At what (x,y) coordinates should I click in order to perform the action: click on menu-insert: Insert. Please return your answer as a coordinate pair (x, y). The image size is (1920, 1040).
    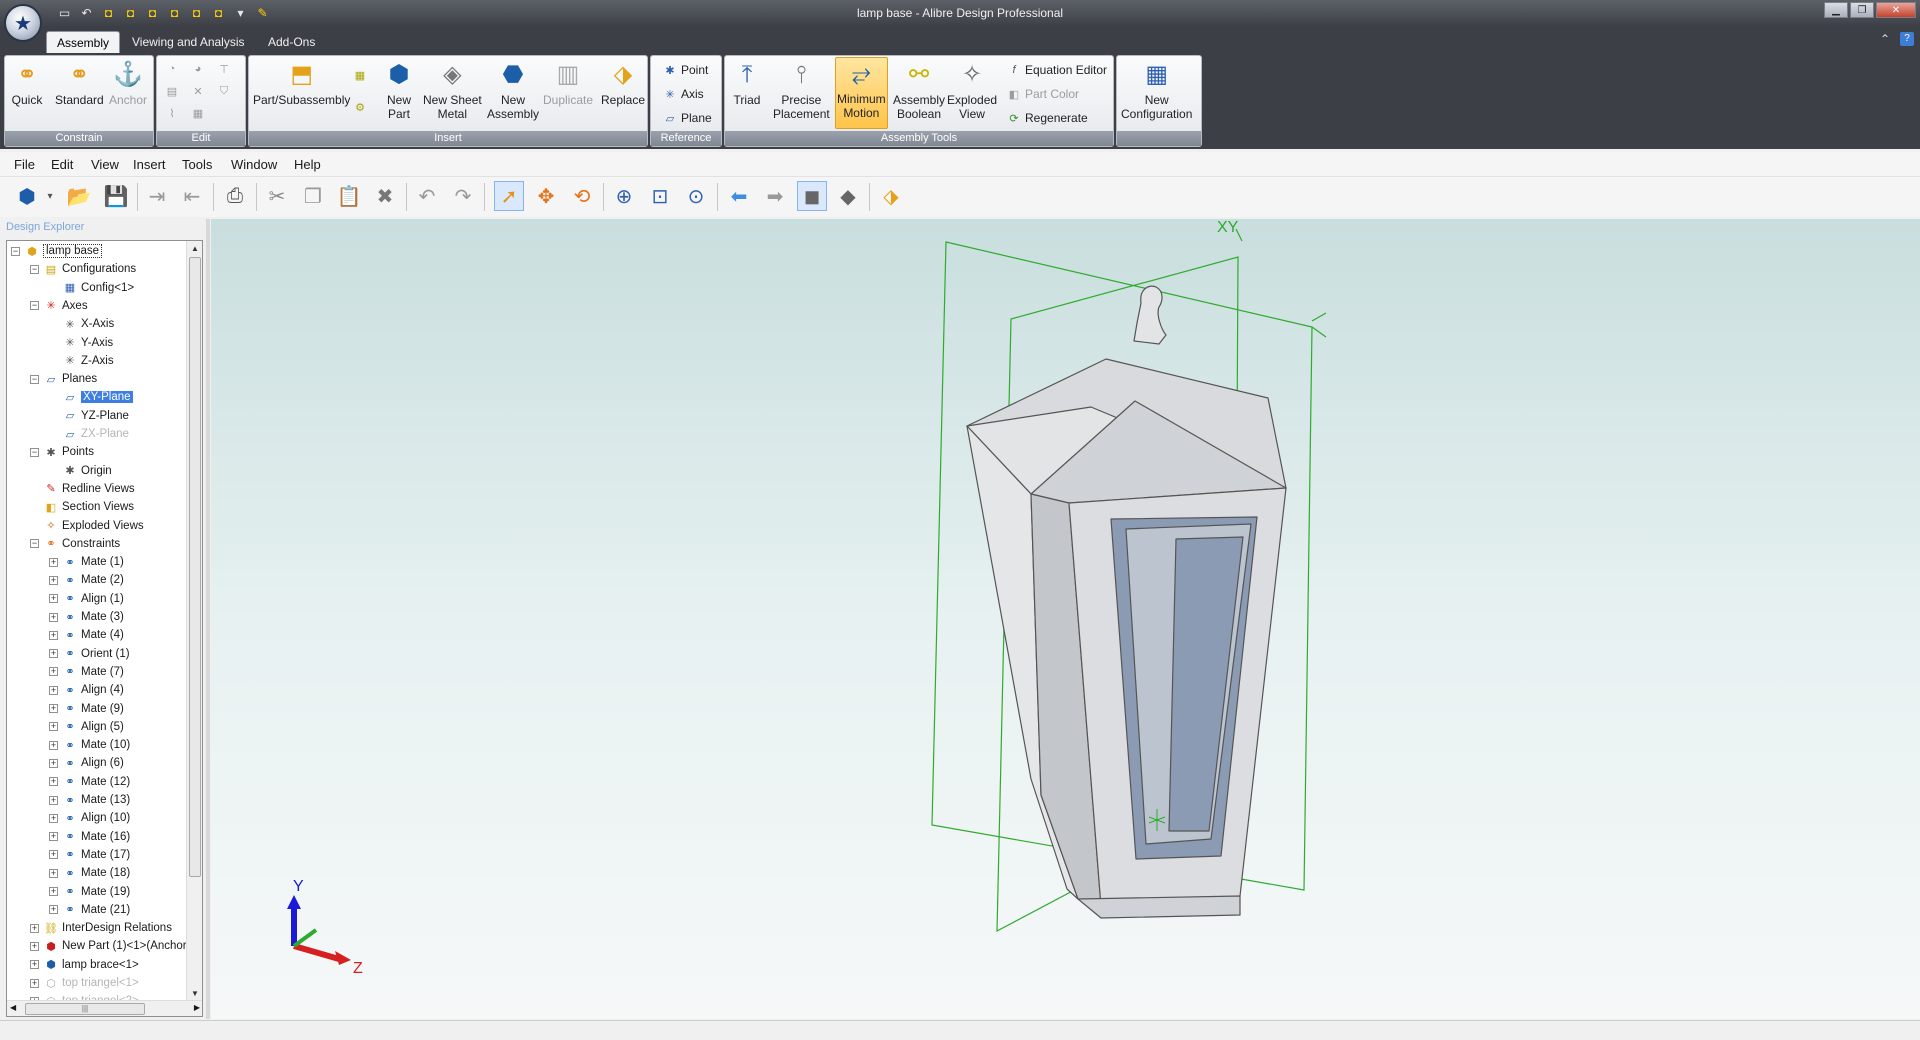
    Looking at the image, I should click on (149, 164).